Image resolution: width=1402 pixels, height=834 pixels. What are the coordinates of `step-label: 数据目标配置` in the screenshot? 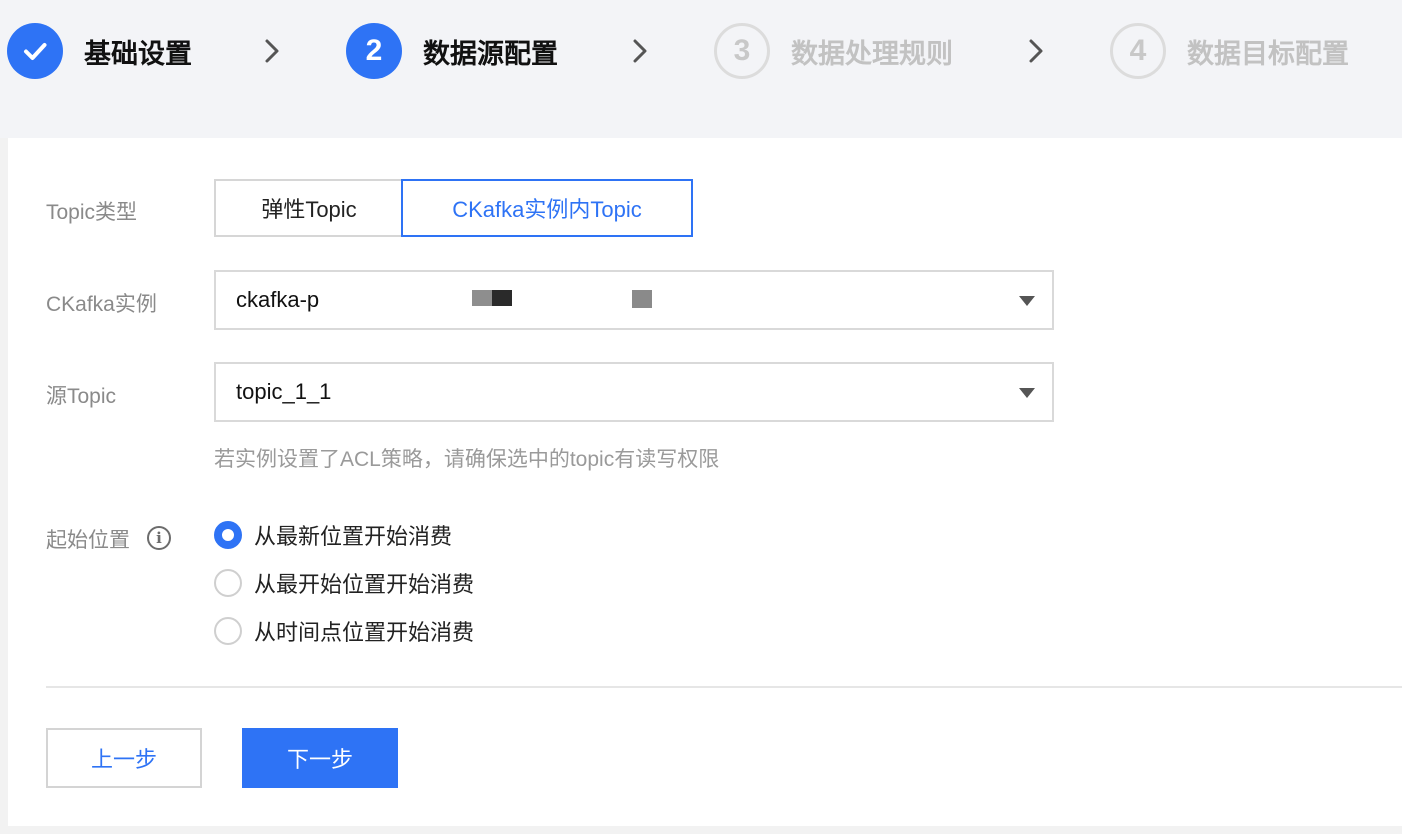 It's located at (1268, 54).